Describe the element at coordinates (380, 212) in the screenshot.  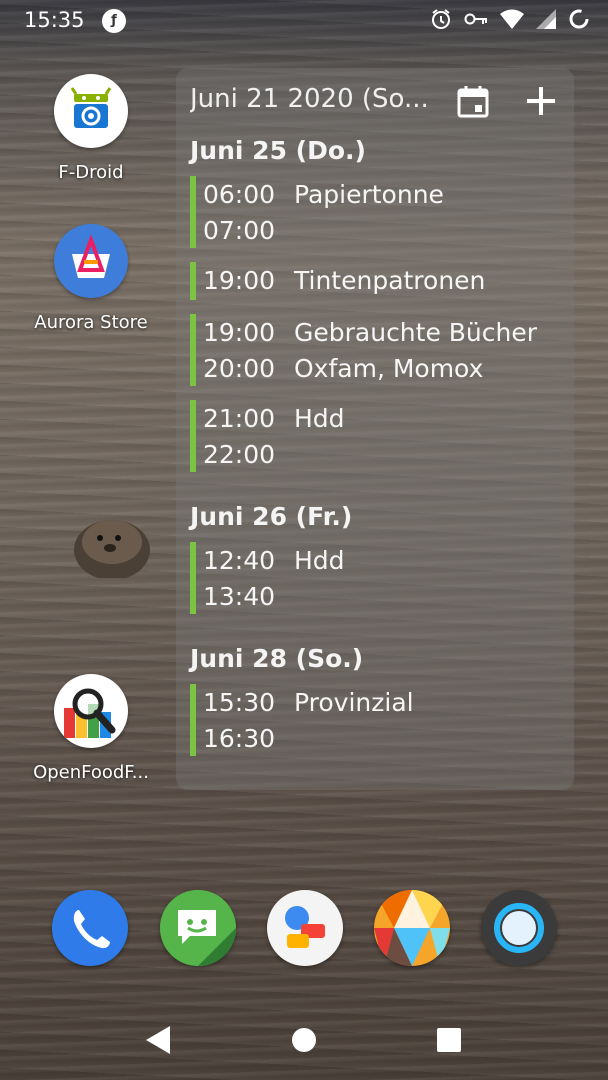
I see `event-item: 06:00 Papiertonne 07:00` at that location.